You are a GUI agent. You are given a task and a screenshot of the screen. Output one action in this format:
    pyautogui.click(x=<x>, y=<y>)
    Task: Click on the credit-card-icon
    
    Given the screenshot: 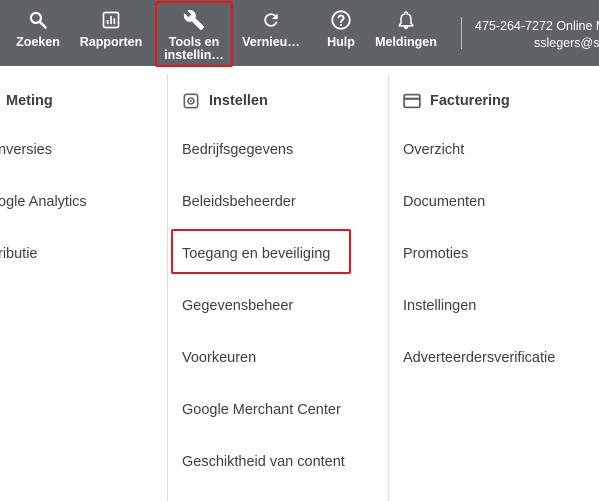 What is the action you would take?
    pyautogui.click(x=412, y=101)
    